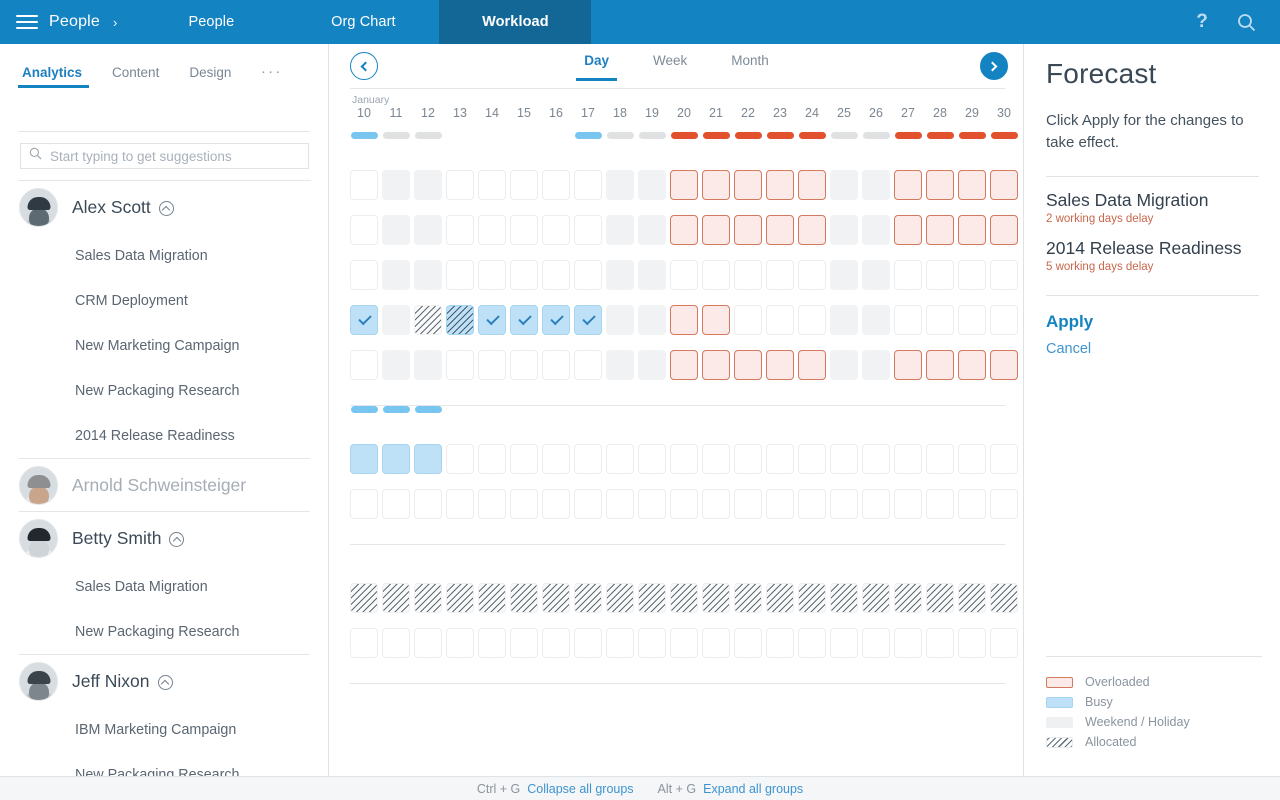 The height and width of the screenshot is (800, 1280). What do you see at coordinates (363, 22) in the screenshot?
I see `nav-tab-org-chart: Org Chart` at bounding box center [363, 22].